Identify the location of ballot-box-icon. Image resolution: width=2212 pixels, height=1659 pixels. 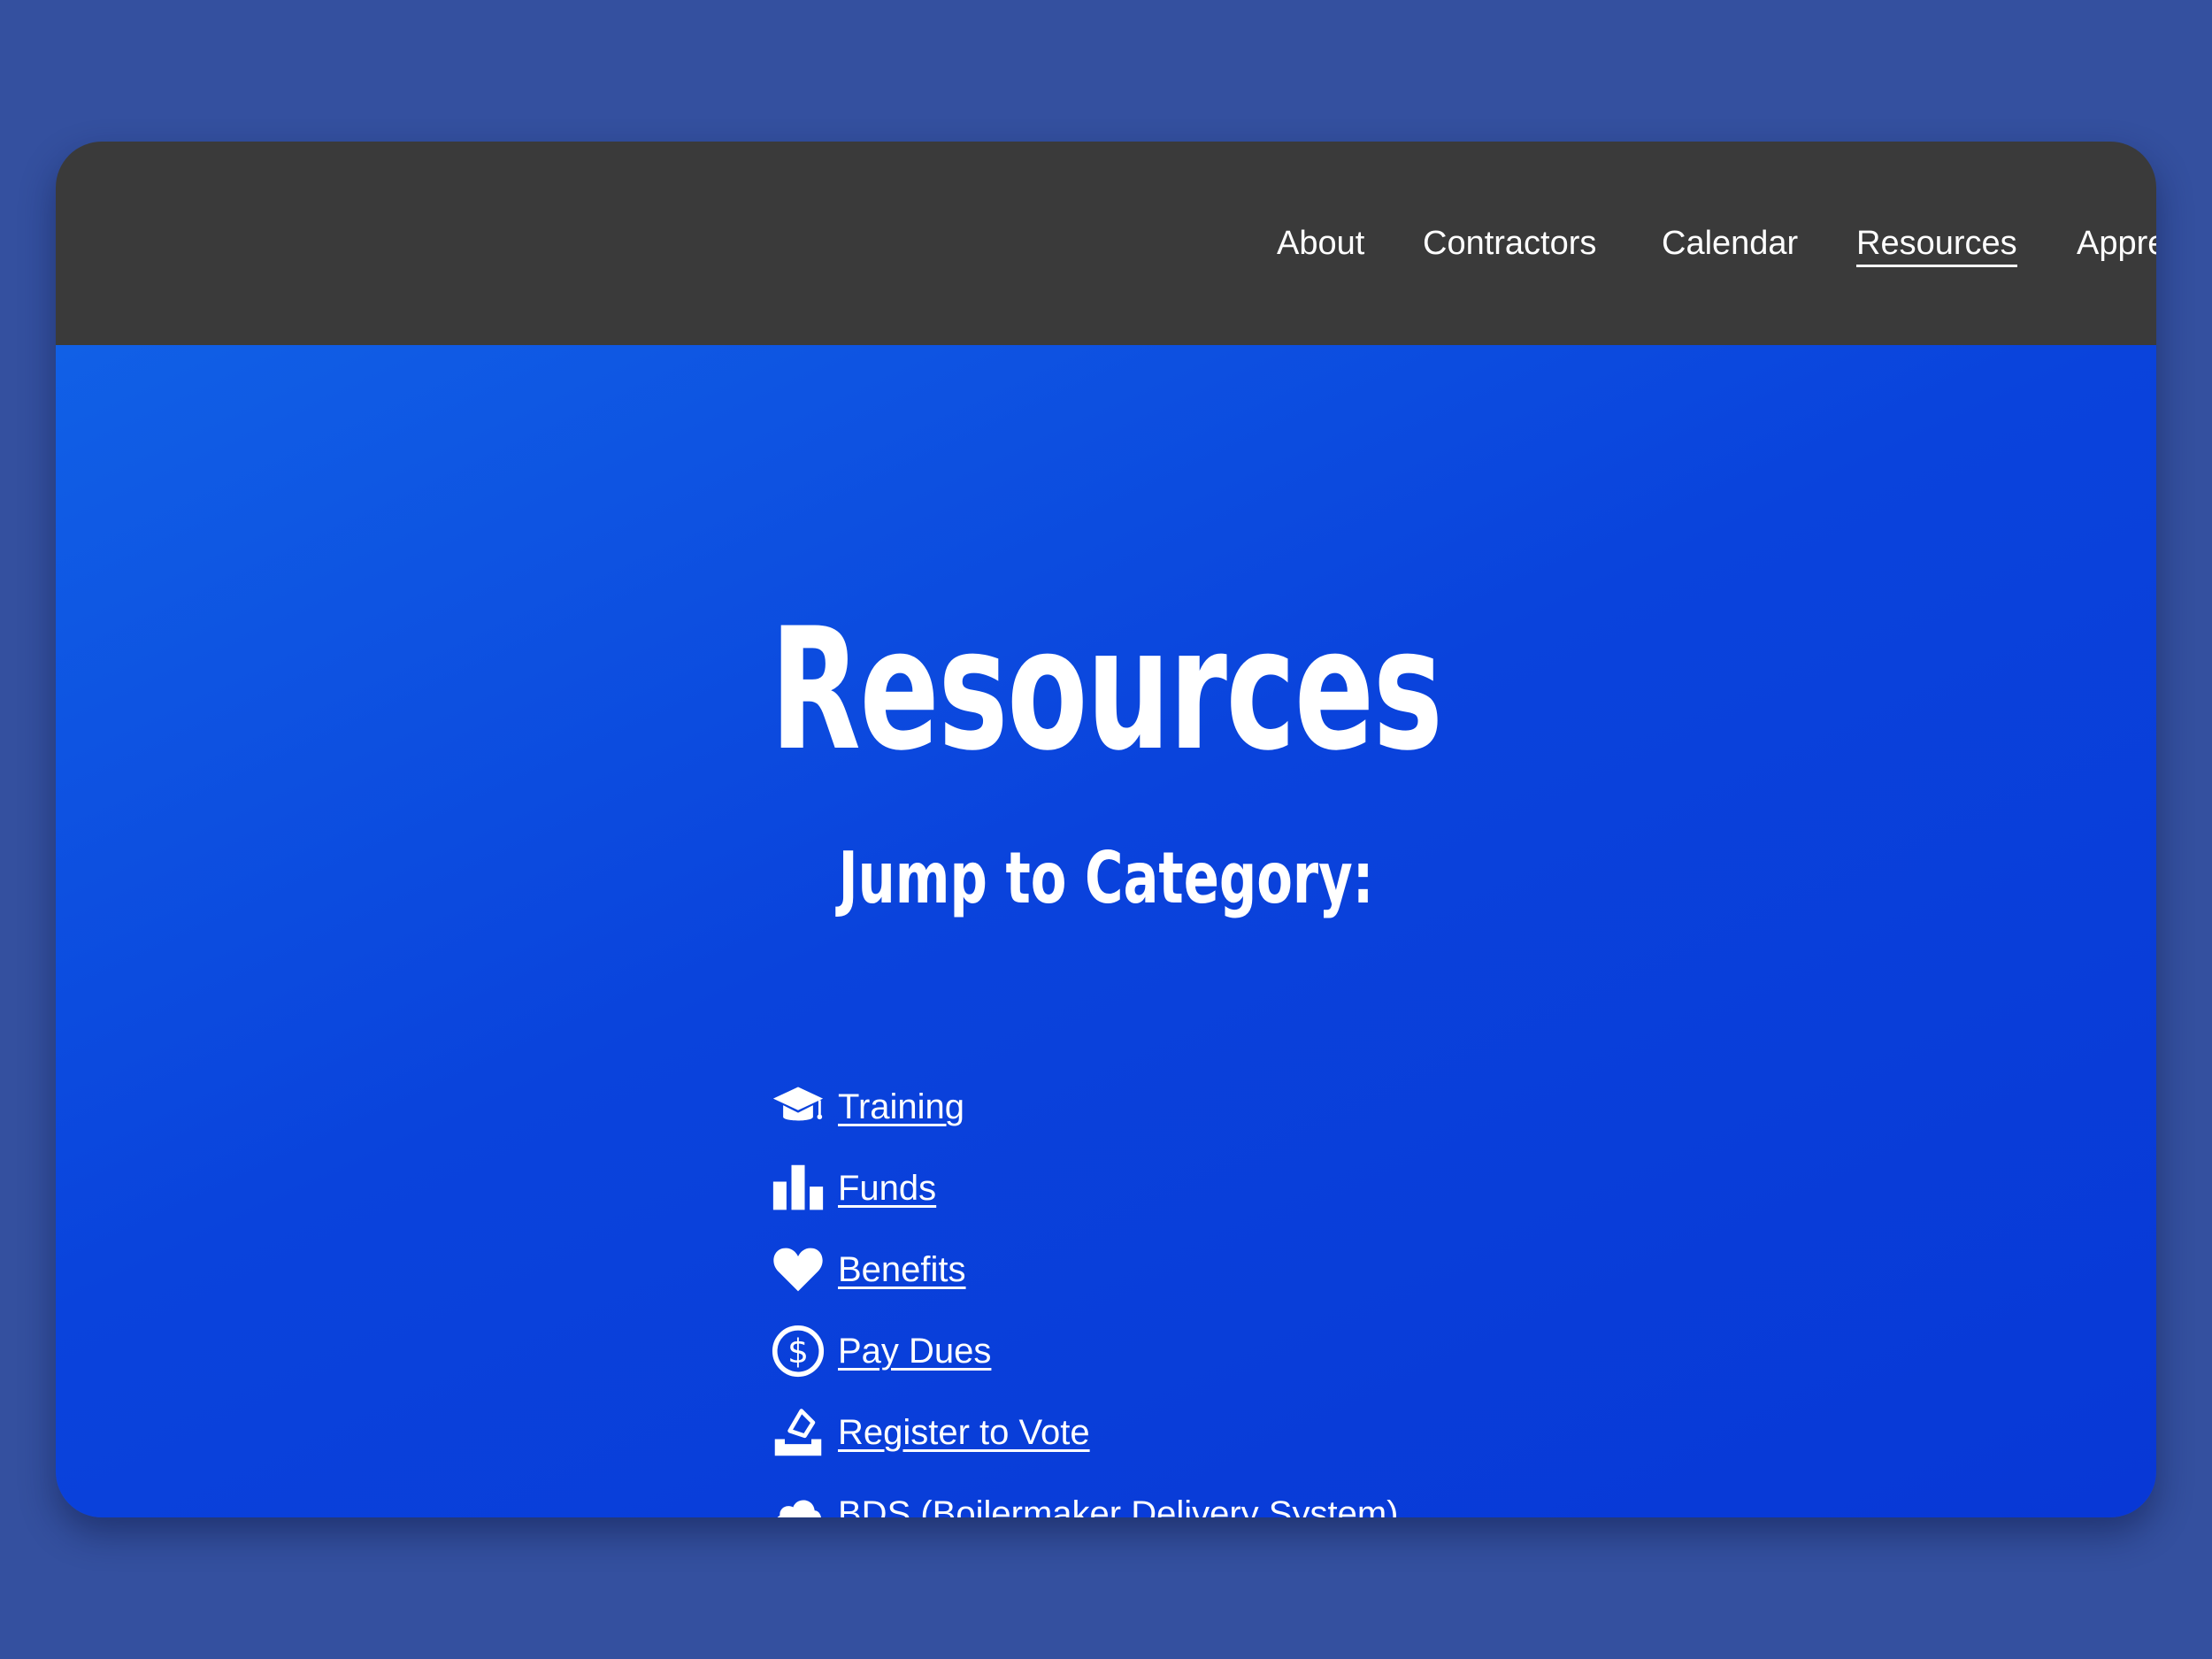
(799, 1433).